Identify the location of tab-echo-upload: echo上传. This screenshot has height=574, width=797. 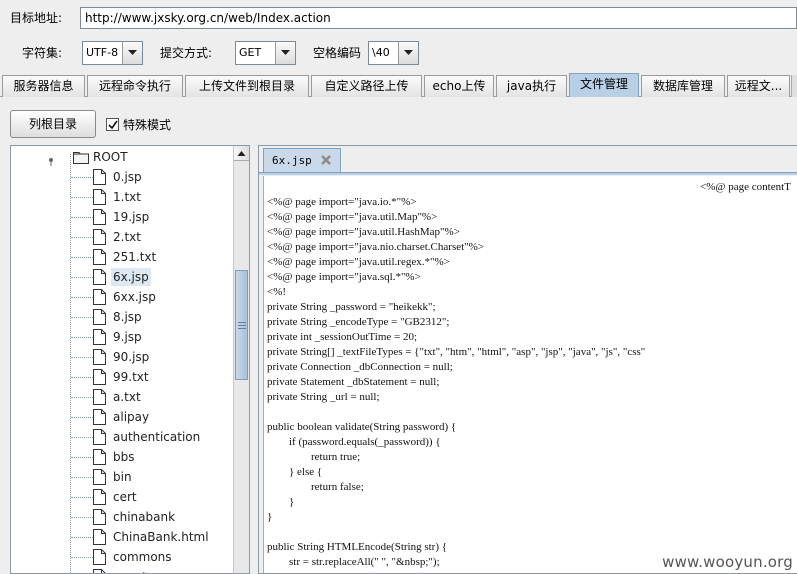
(459, 86).